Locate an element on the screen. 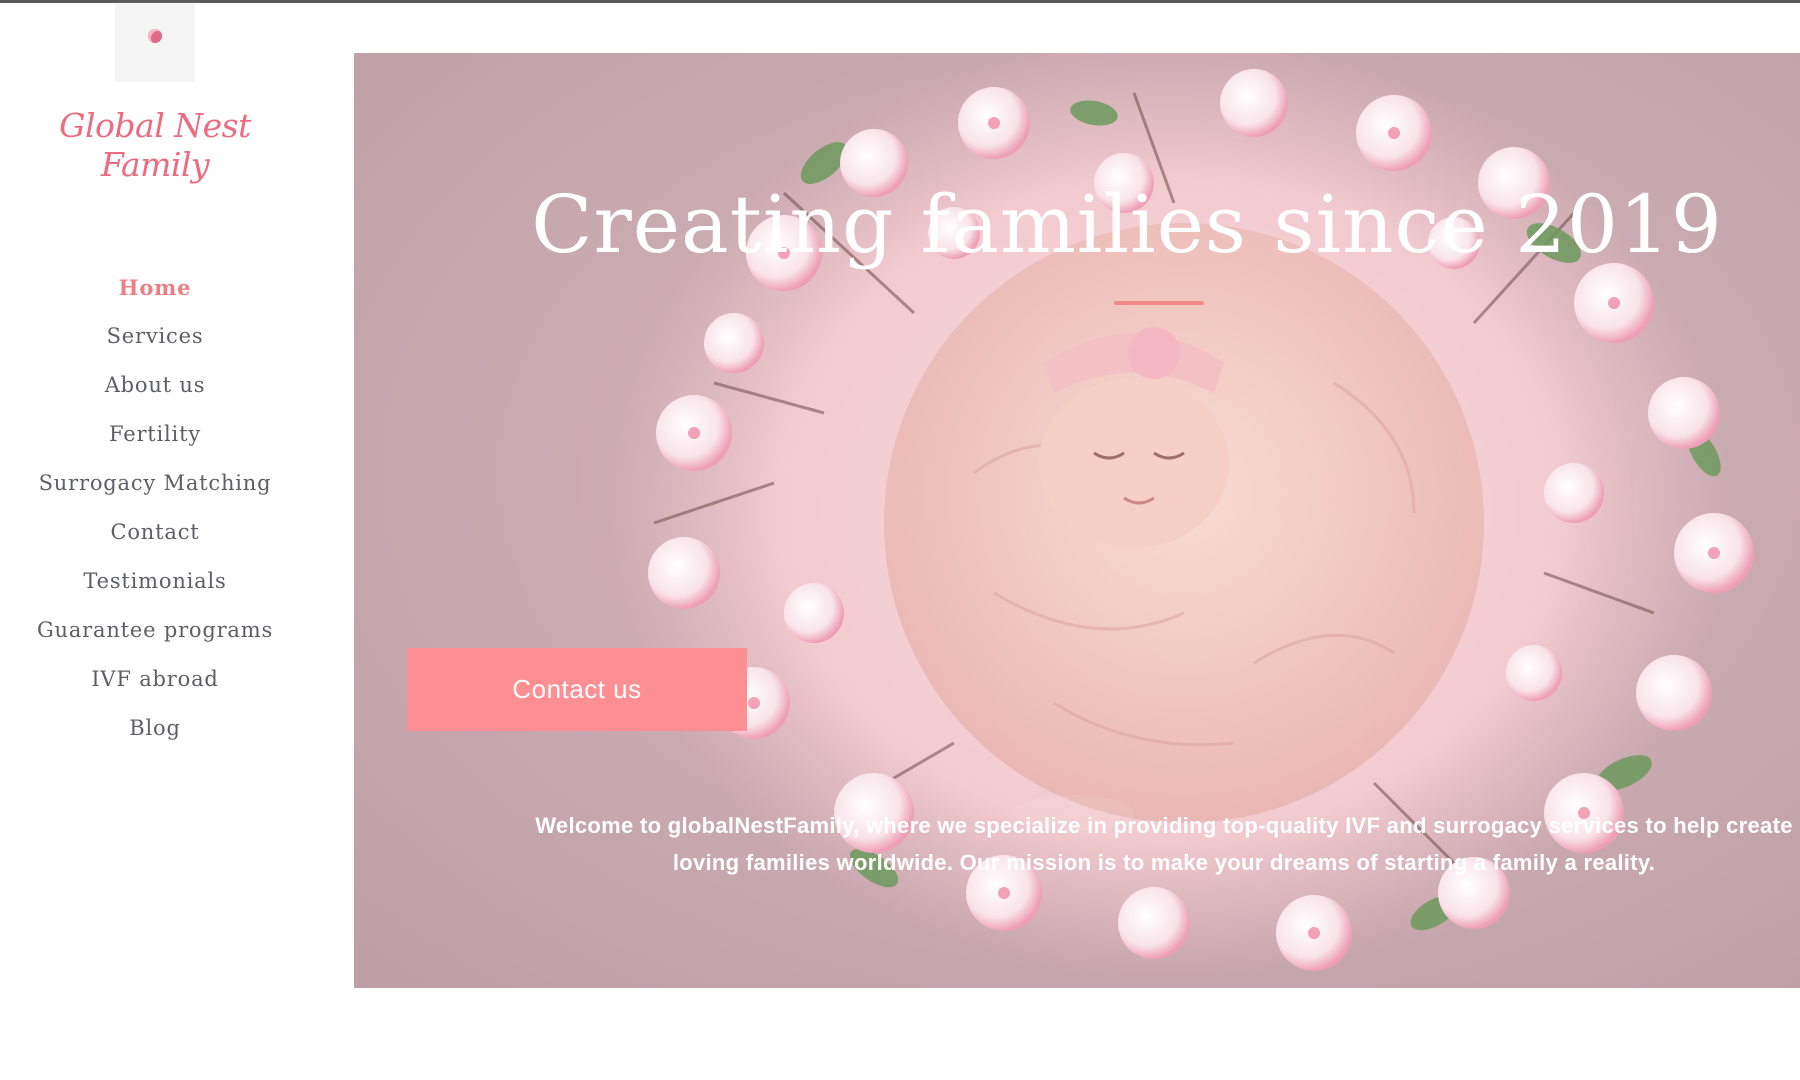 The height and width of the screenshot is (1080, 1800). logo is located at coordinates (155, 43).